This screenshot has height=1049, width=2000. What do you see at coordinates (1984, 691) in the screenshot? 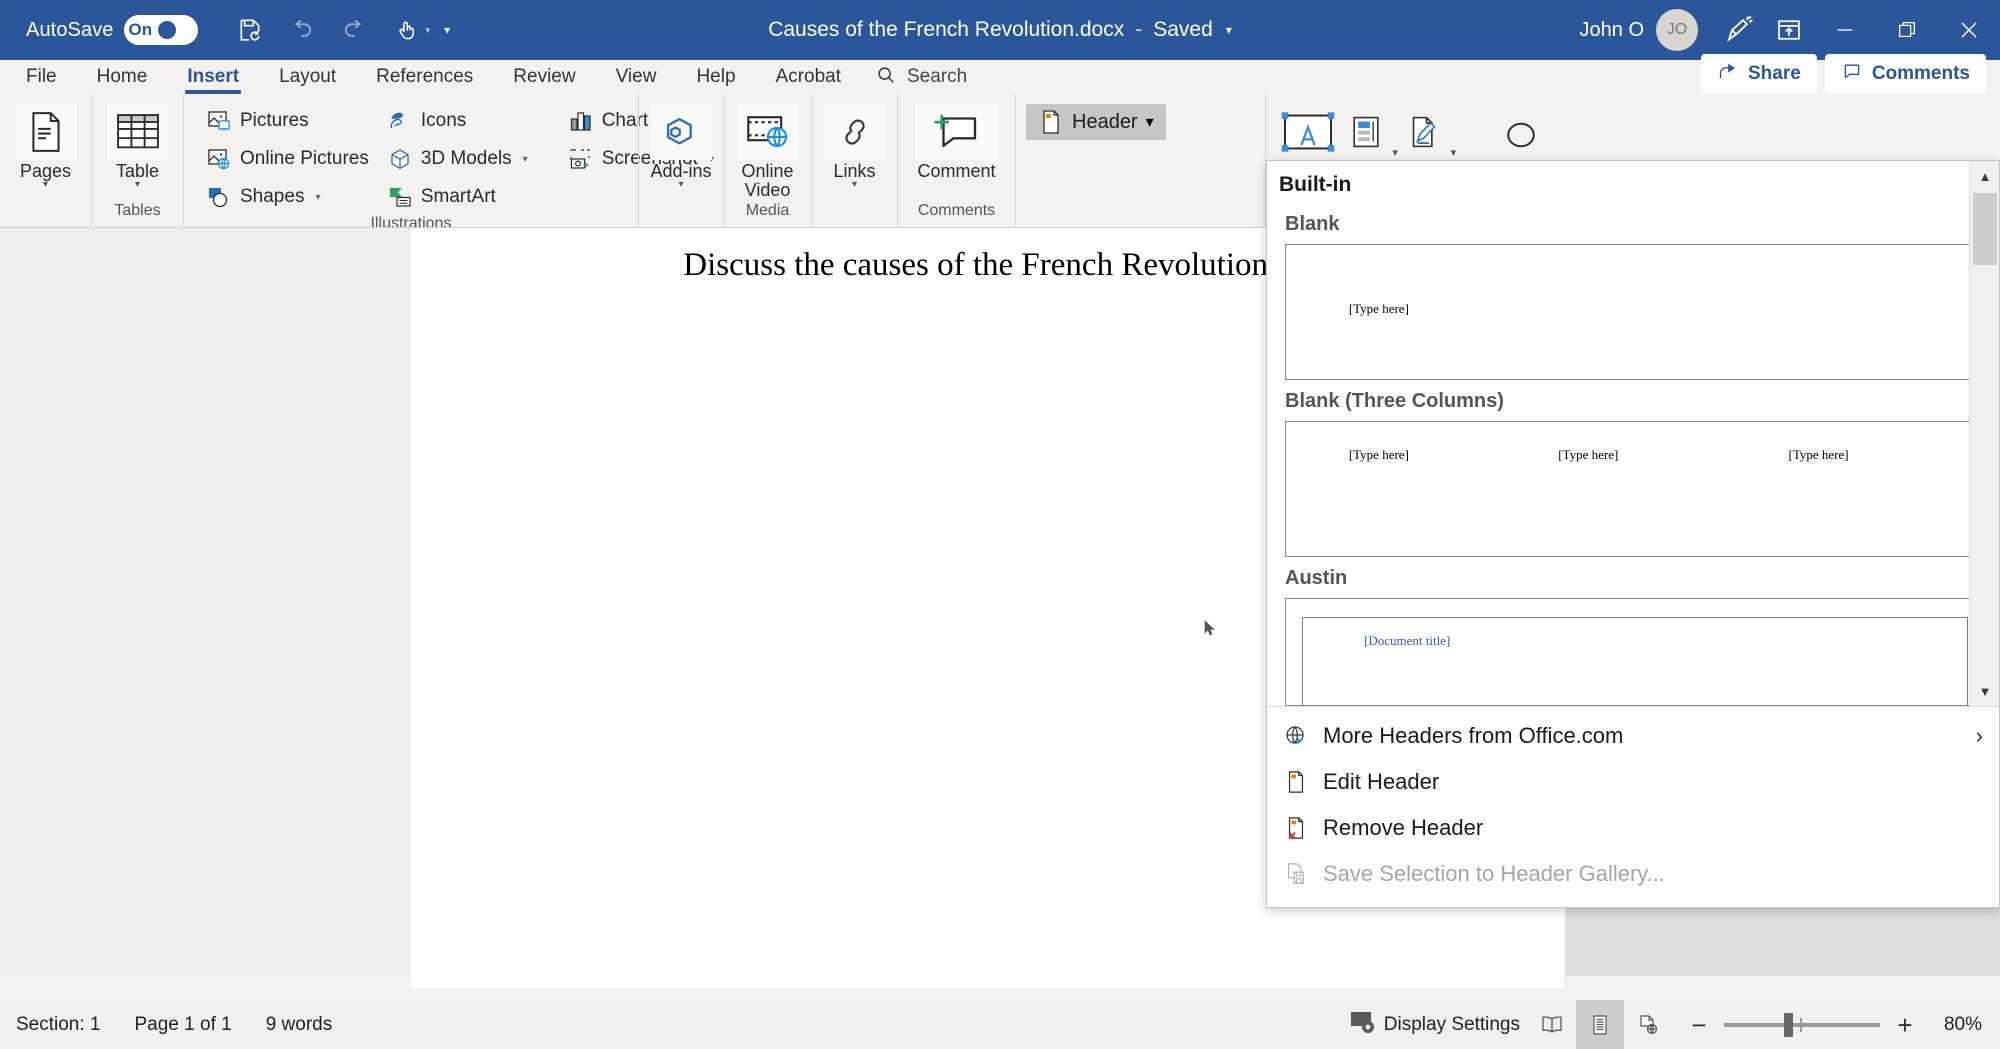
I see `scroll-down-icon: ▼` at bounding box center [1984, 691].